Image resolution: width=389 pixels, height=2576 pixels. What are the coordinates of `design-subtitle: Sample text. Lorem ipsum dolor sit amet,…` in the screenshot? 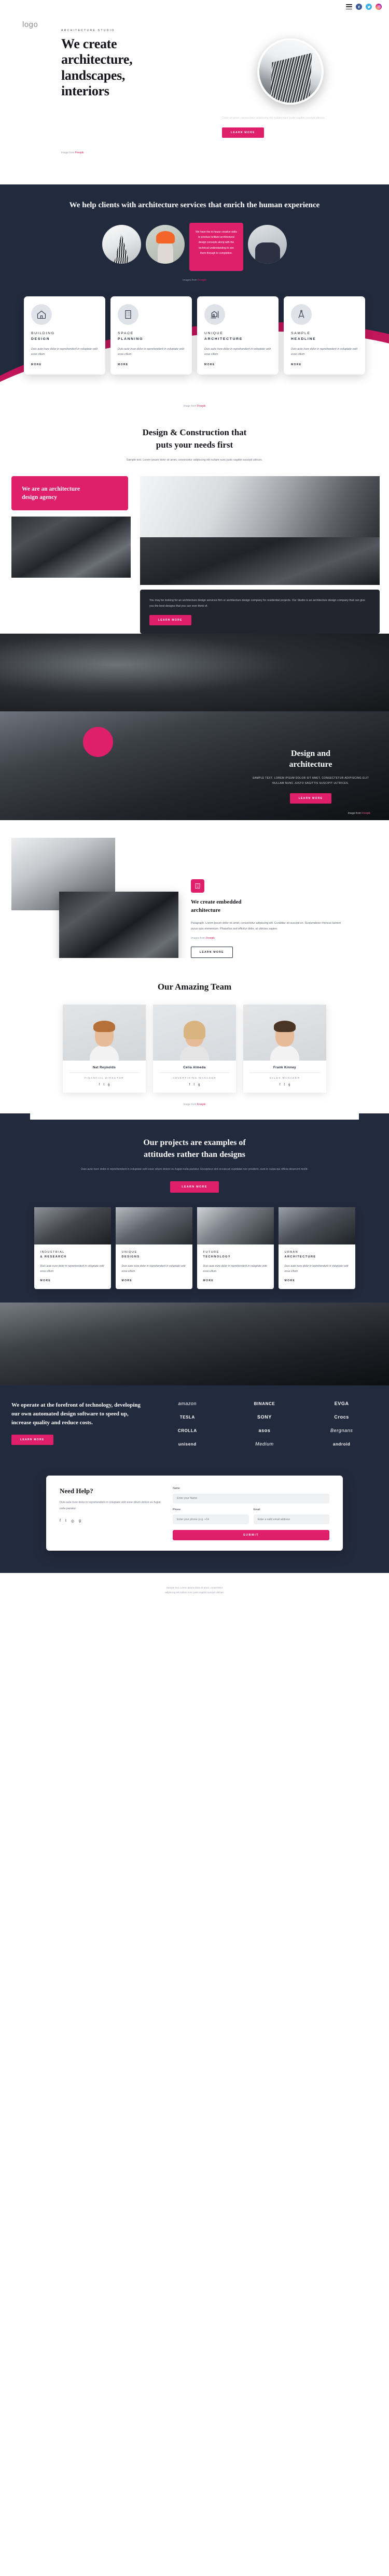 It's located at (195, 460).